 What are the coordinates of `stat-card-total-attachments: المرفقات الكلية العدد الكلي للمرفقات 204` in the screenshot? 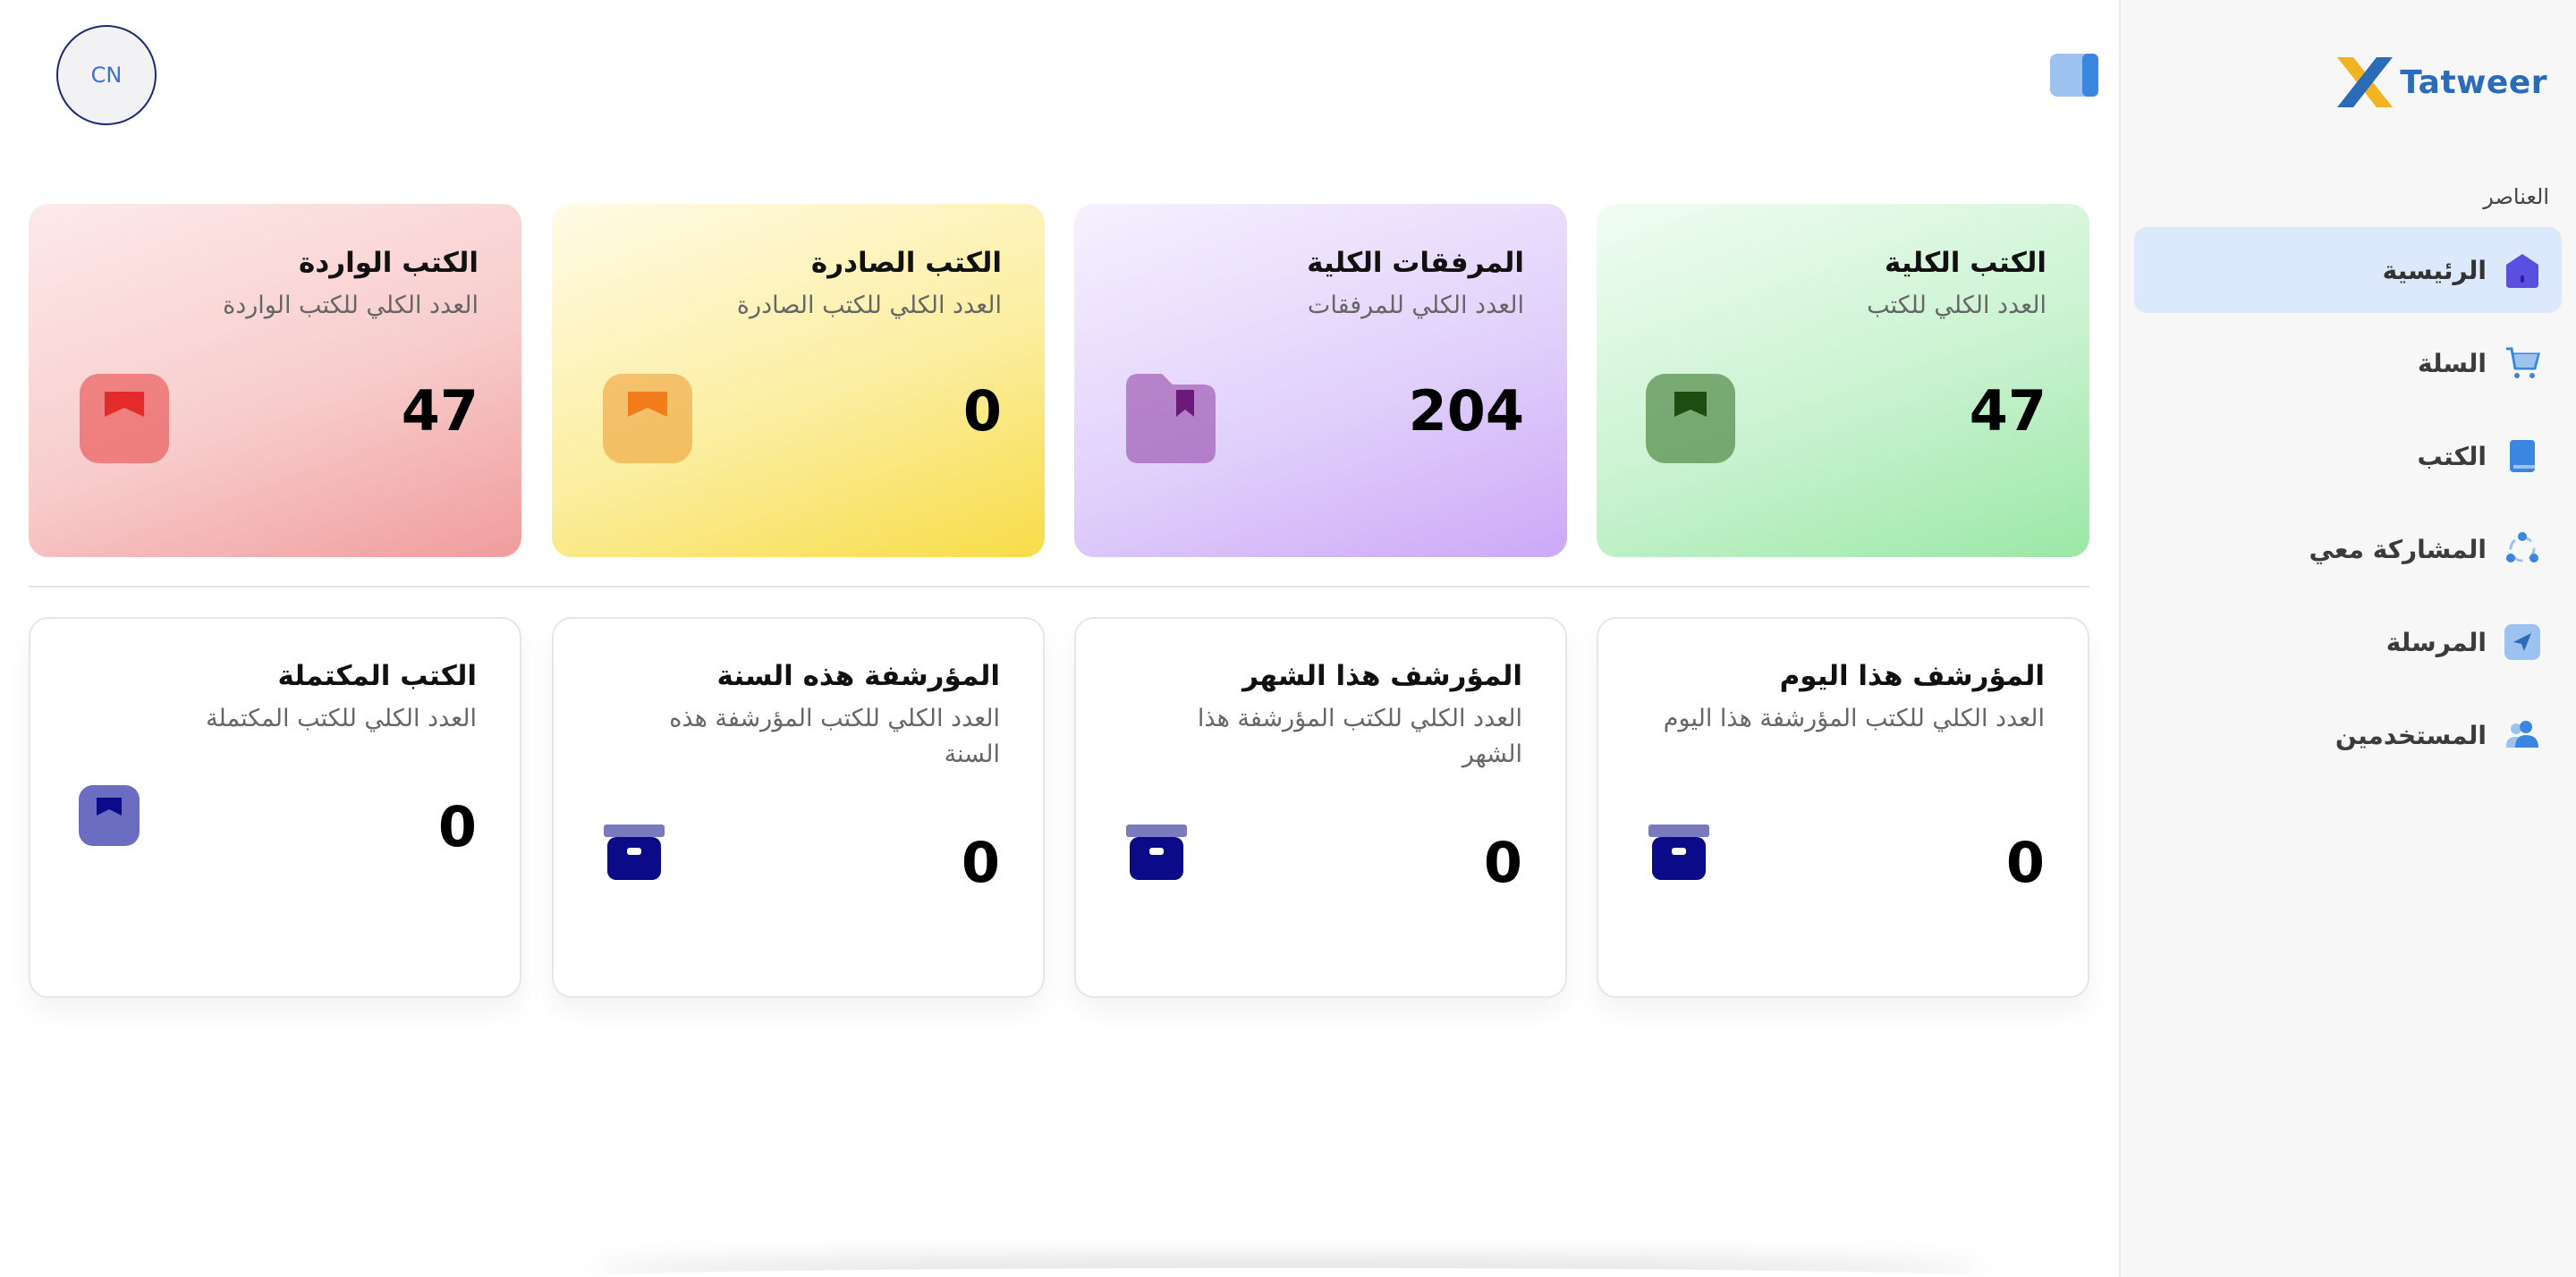 It's located at (1320, 380).